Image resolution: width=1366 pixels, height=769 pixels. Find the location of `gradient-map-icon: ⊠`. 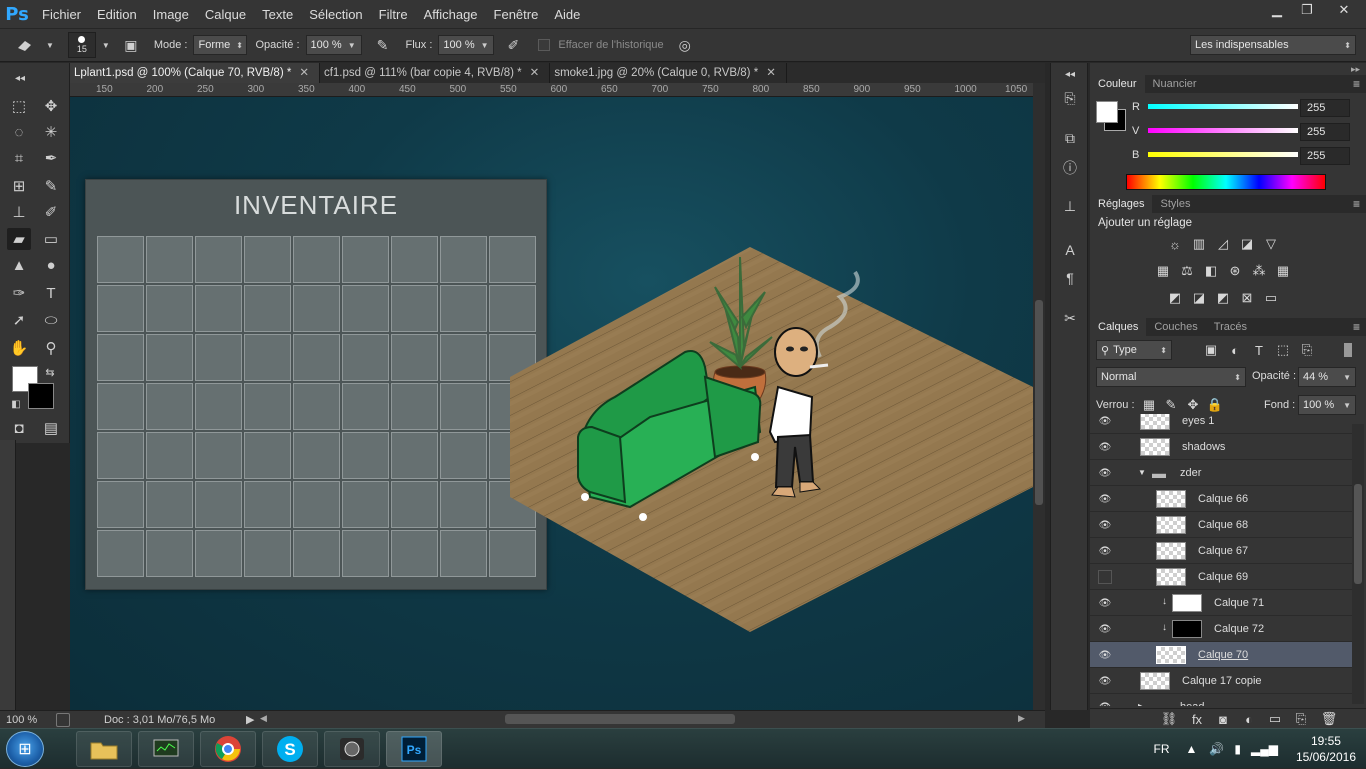

gradient-map-icon: ⊠ is located at coordinates (1247, 298).